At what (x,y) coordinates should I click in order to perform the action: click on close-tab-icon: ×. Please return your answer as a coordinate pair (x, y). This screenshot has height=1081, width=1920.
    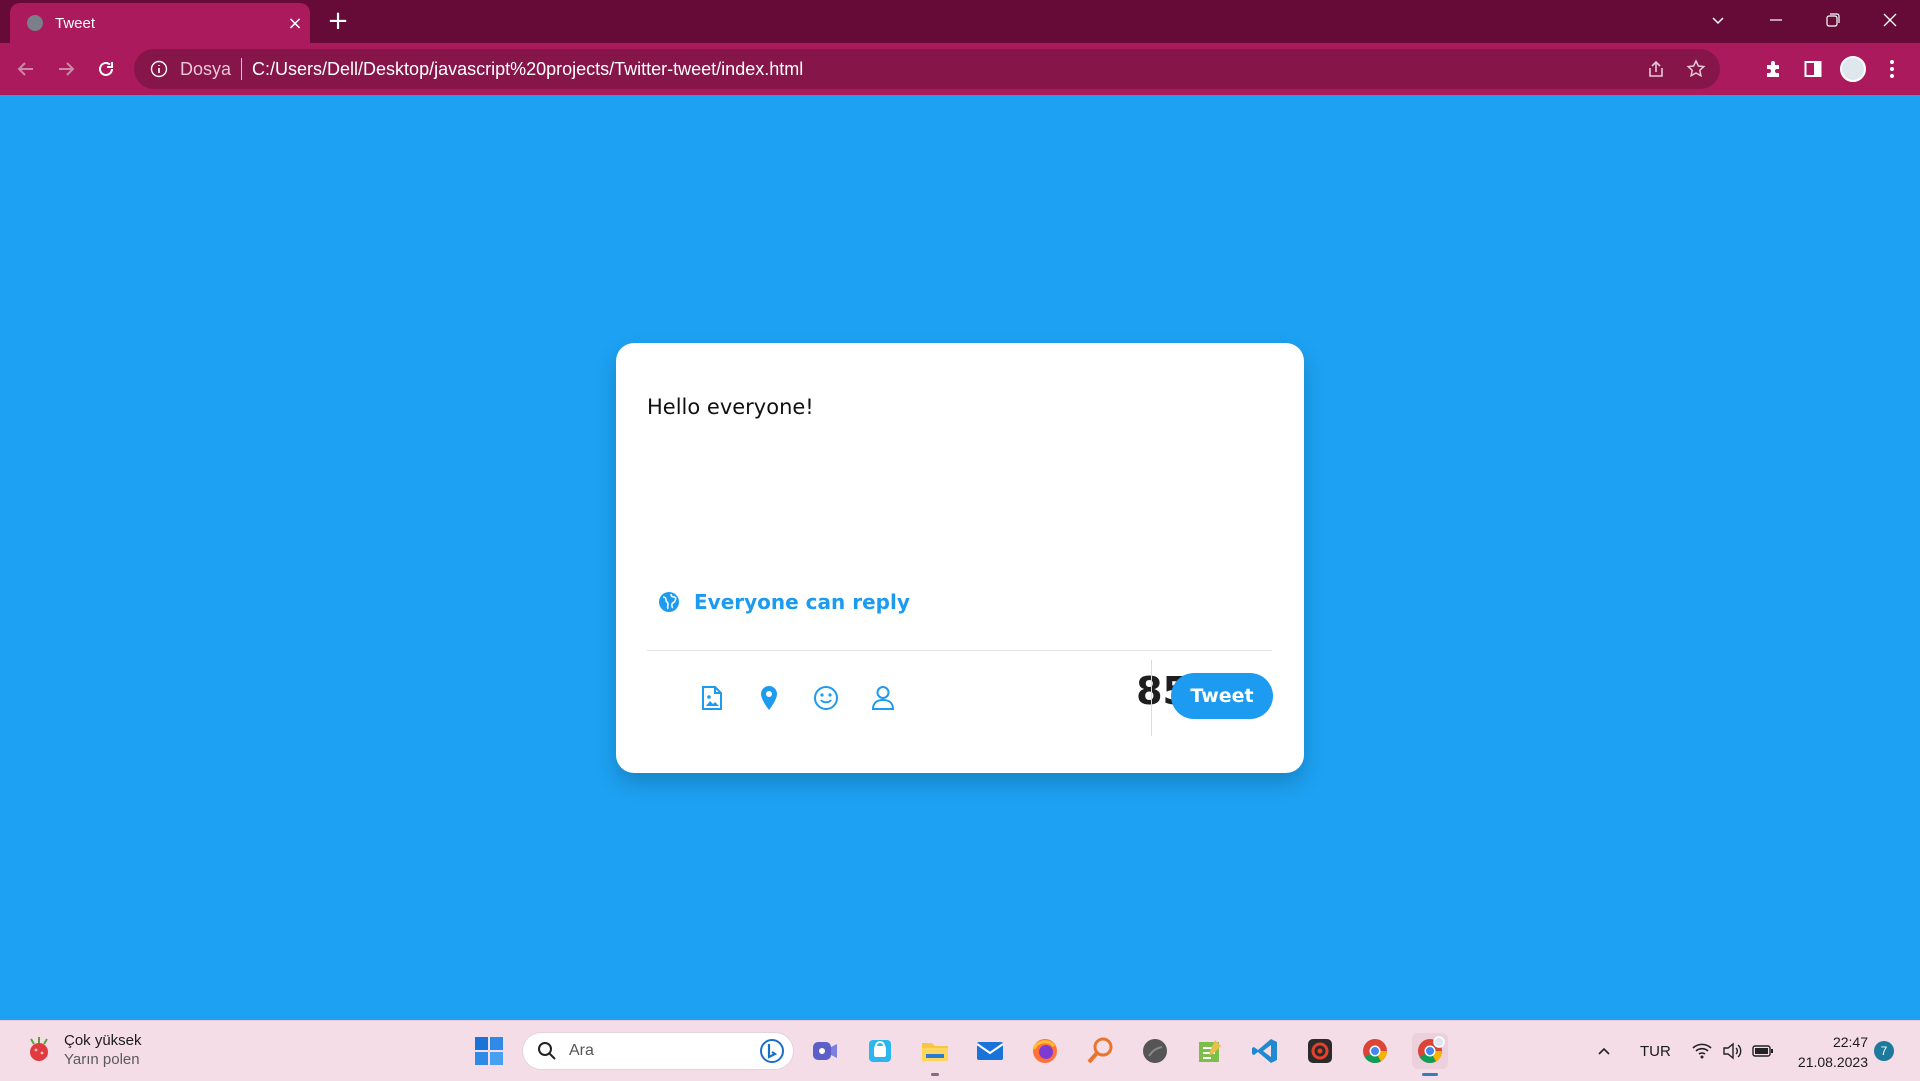
    Looking at the image, I should click on (295, 23).